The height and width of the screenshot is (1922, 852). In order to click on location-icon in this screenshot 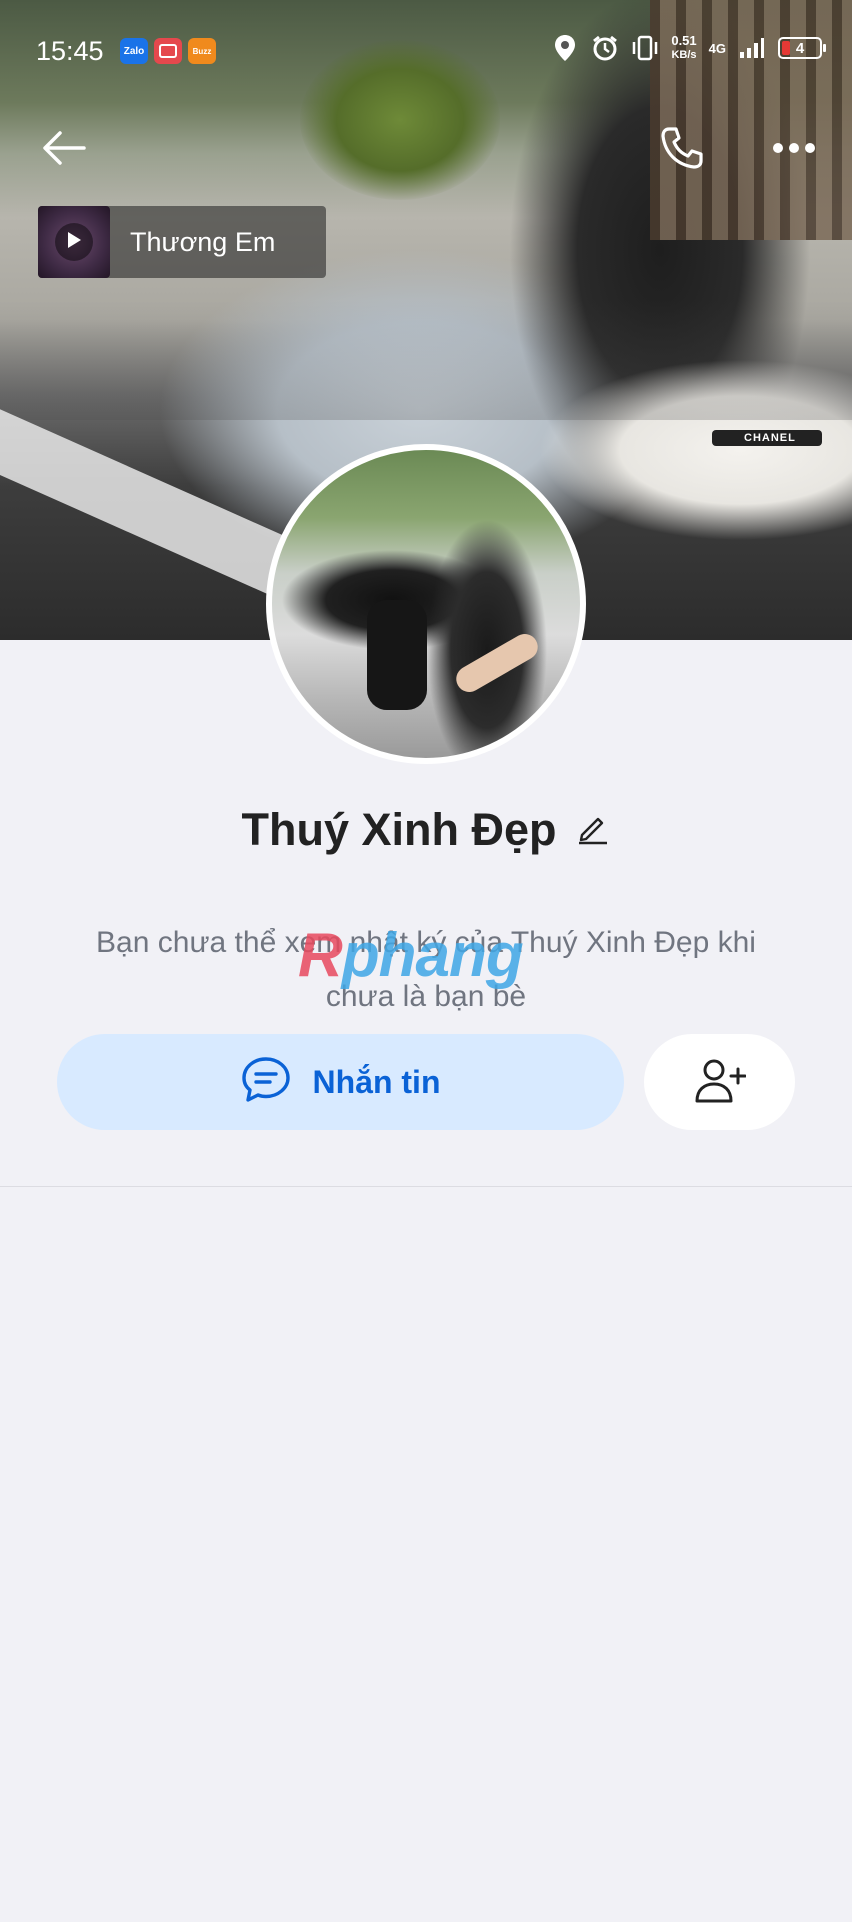, I will do `click(565, 48)`.